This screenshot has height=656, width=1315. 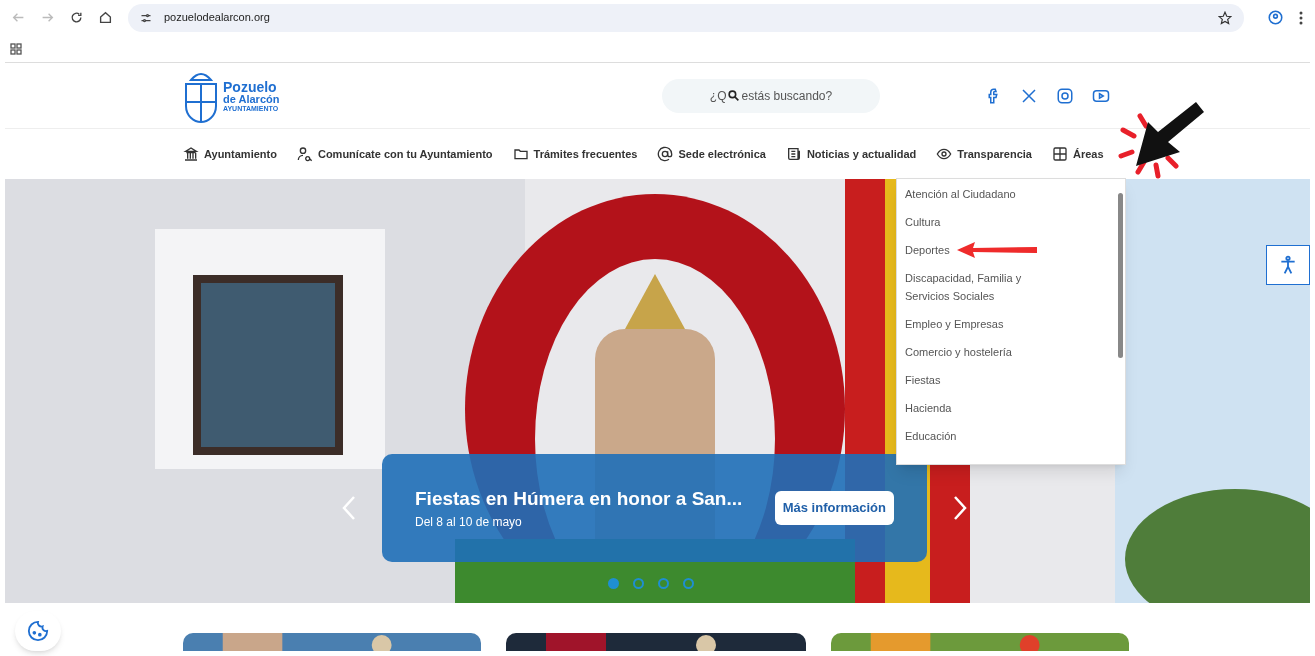 What do you see at coordinates (1029, 95) in the screenshot?
I see `x-logo-icon` at bounding box center [1029, 95].